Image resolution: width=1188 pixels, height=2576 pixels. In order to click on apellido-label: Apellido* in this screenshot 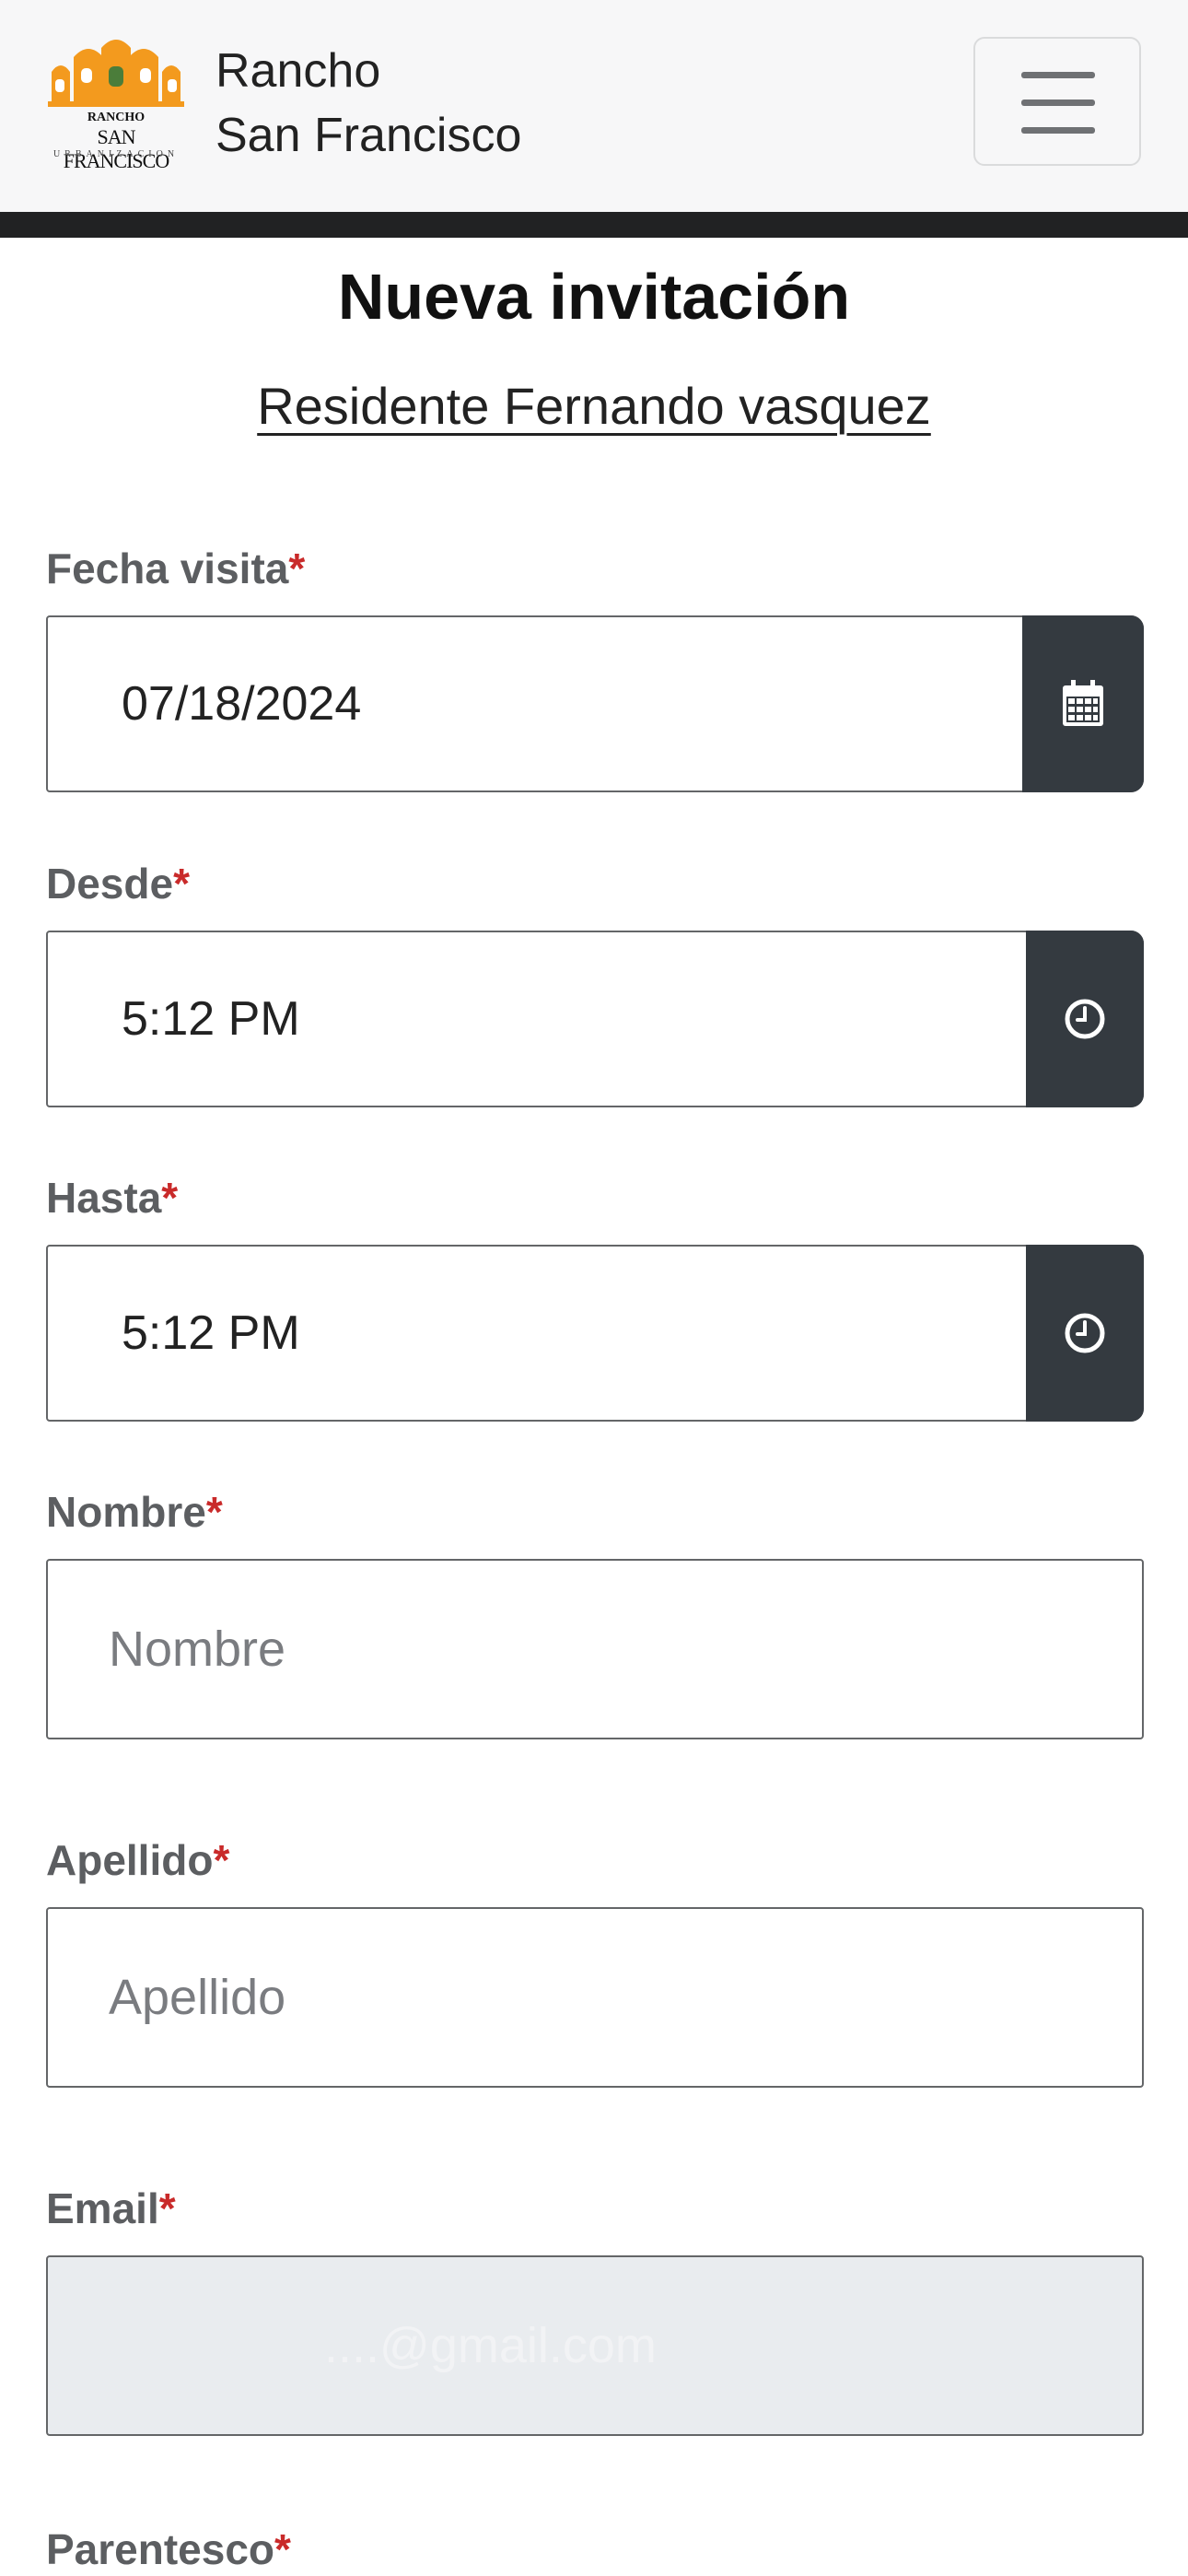, I will do `click(137, 1860)`.